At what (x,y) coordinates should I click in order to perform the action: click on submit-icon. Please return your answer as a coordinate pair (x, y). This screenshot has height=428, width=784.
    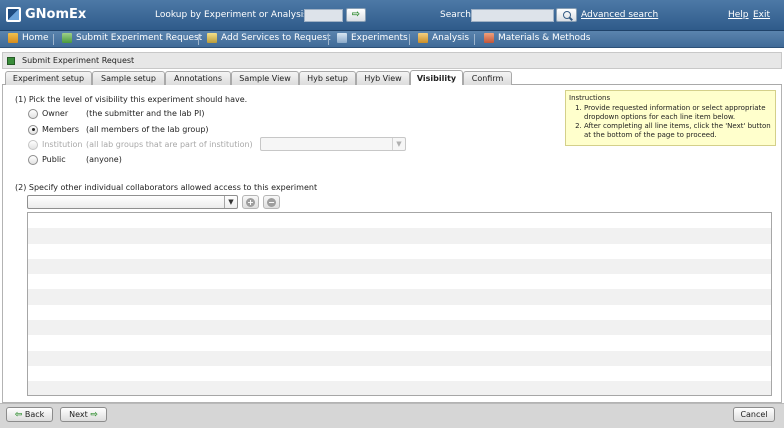
    Looking at the image, I should click on (67, 38).